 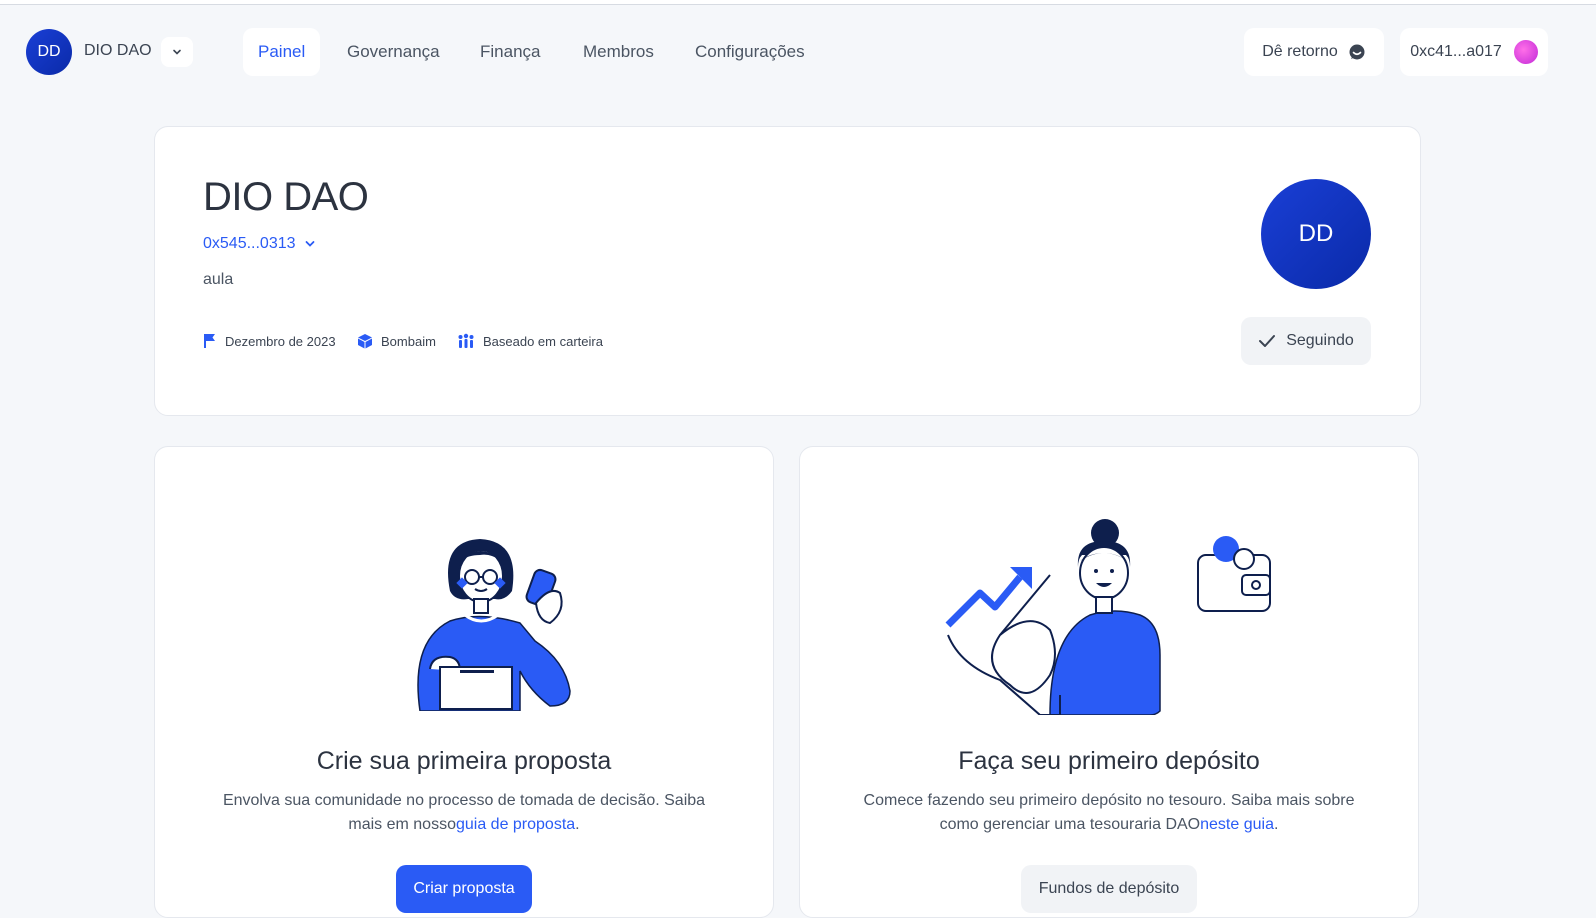 What do you see at coordinates (209, 341) in the screenshot?
I see `flag-icon` at bounding box center [209, 341].